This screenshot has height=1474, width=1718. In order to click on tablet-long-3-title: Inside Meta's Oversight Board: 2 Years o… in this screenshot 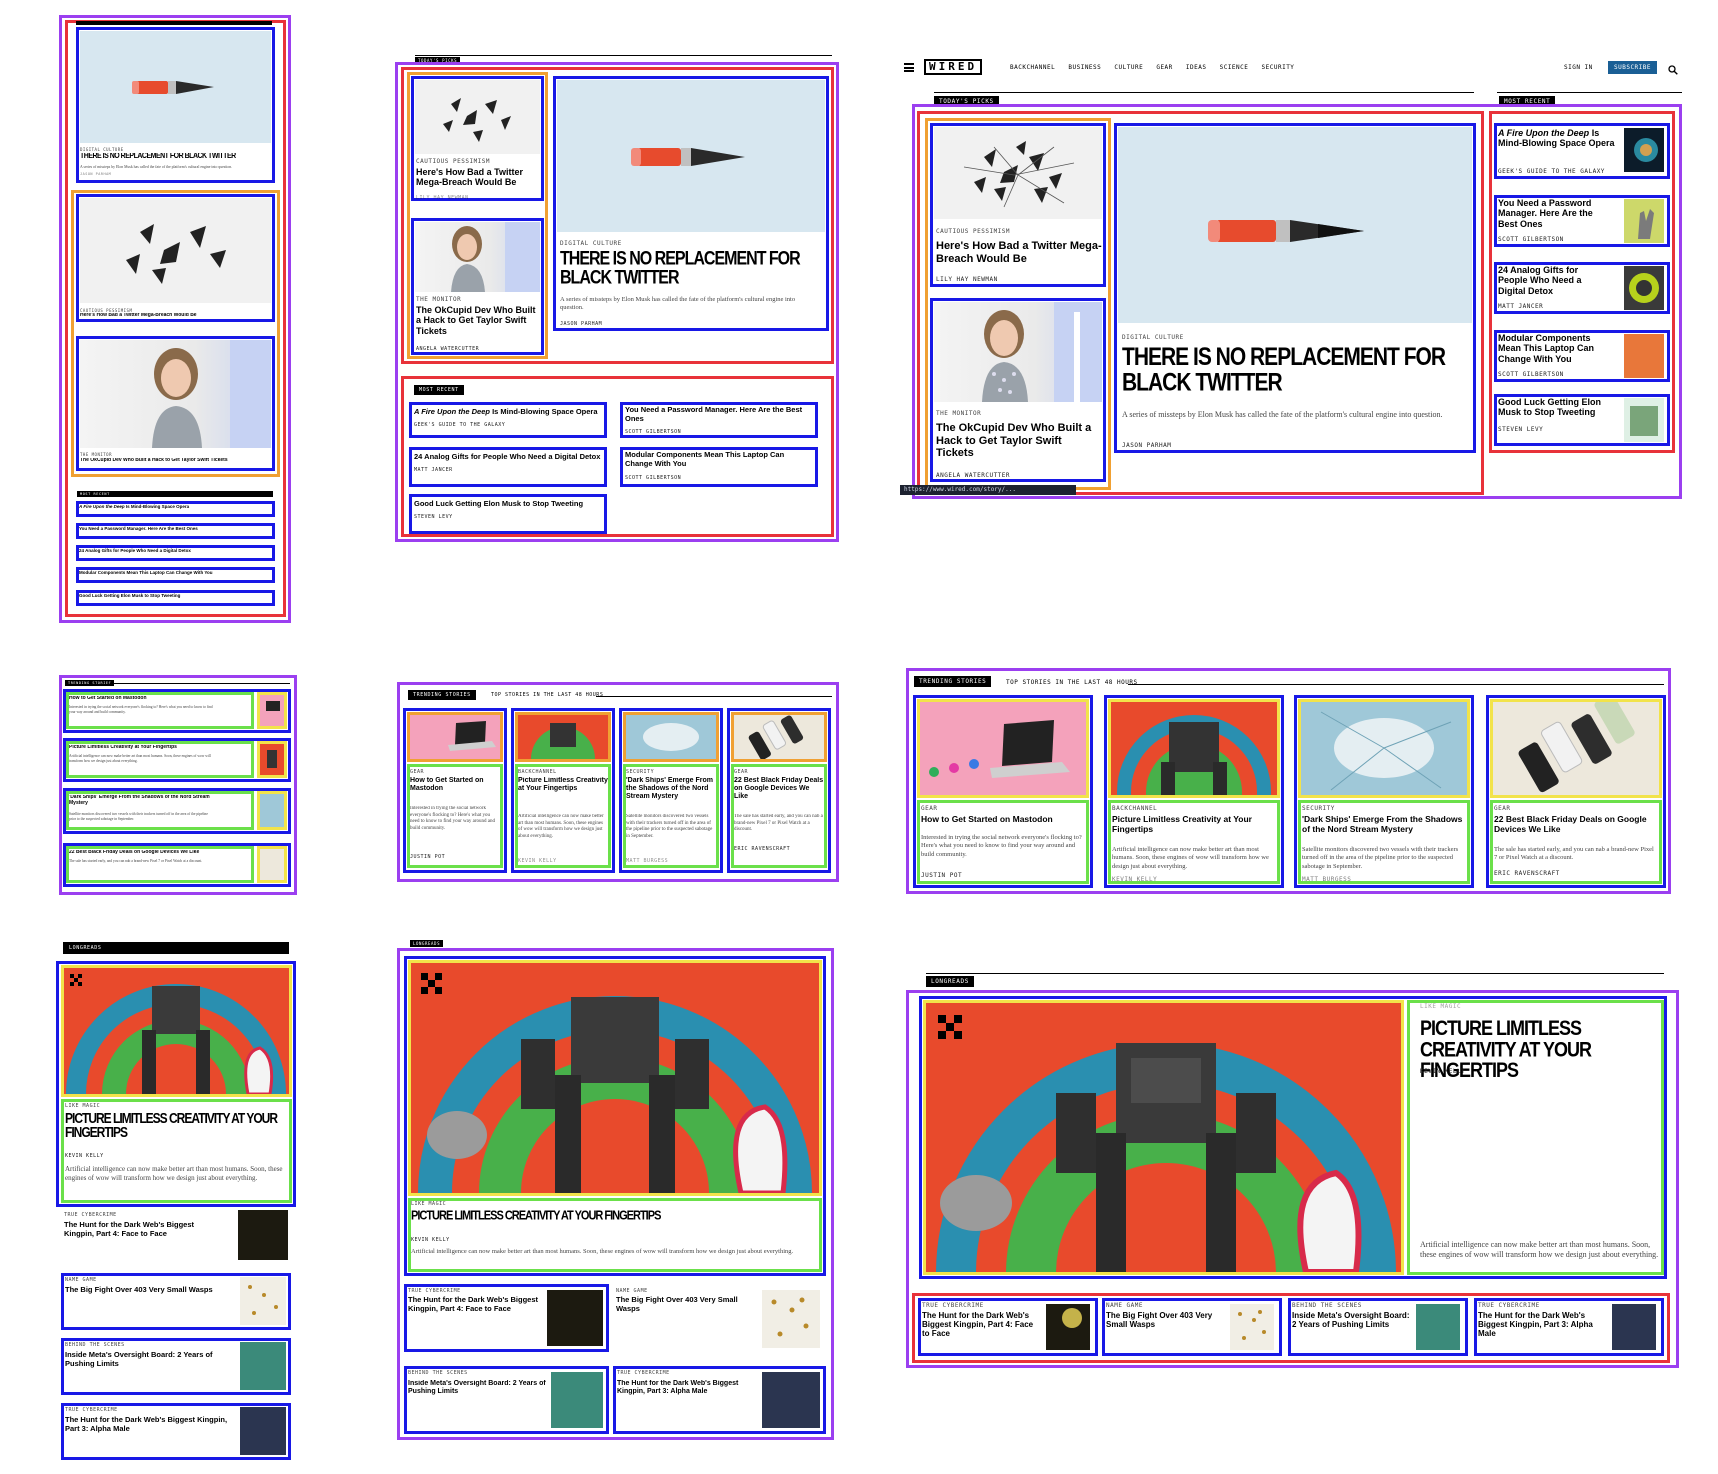, I will do `click(477, 1388)`.